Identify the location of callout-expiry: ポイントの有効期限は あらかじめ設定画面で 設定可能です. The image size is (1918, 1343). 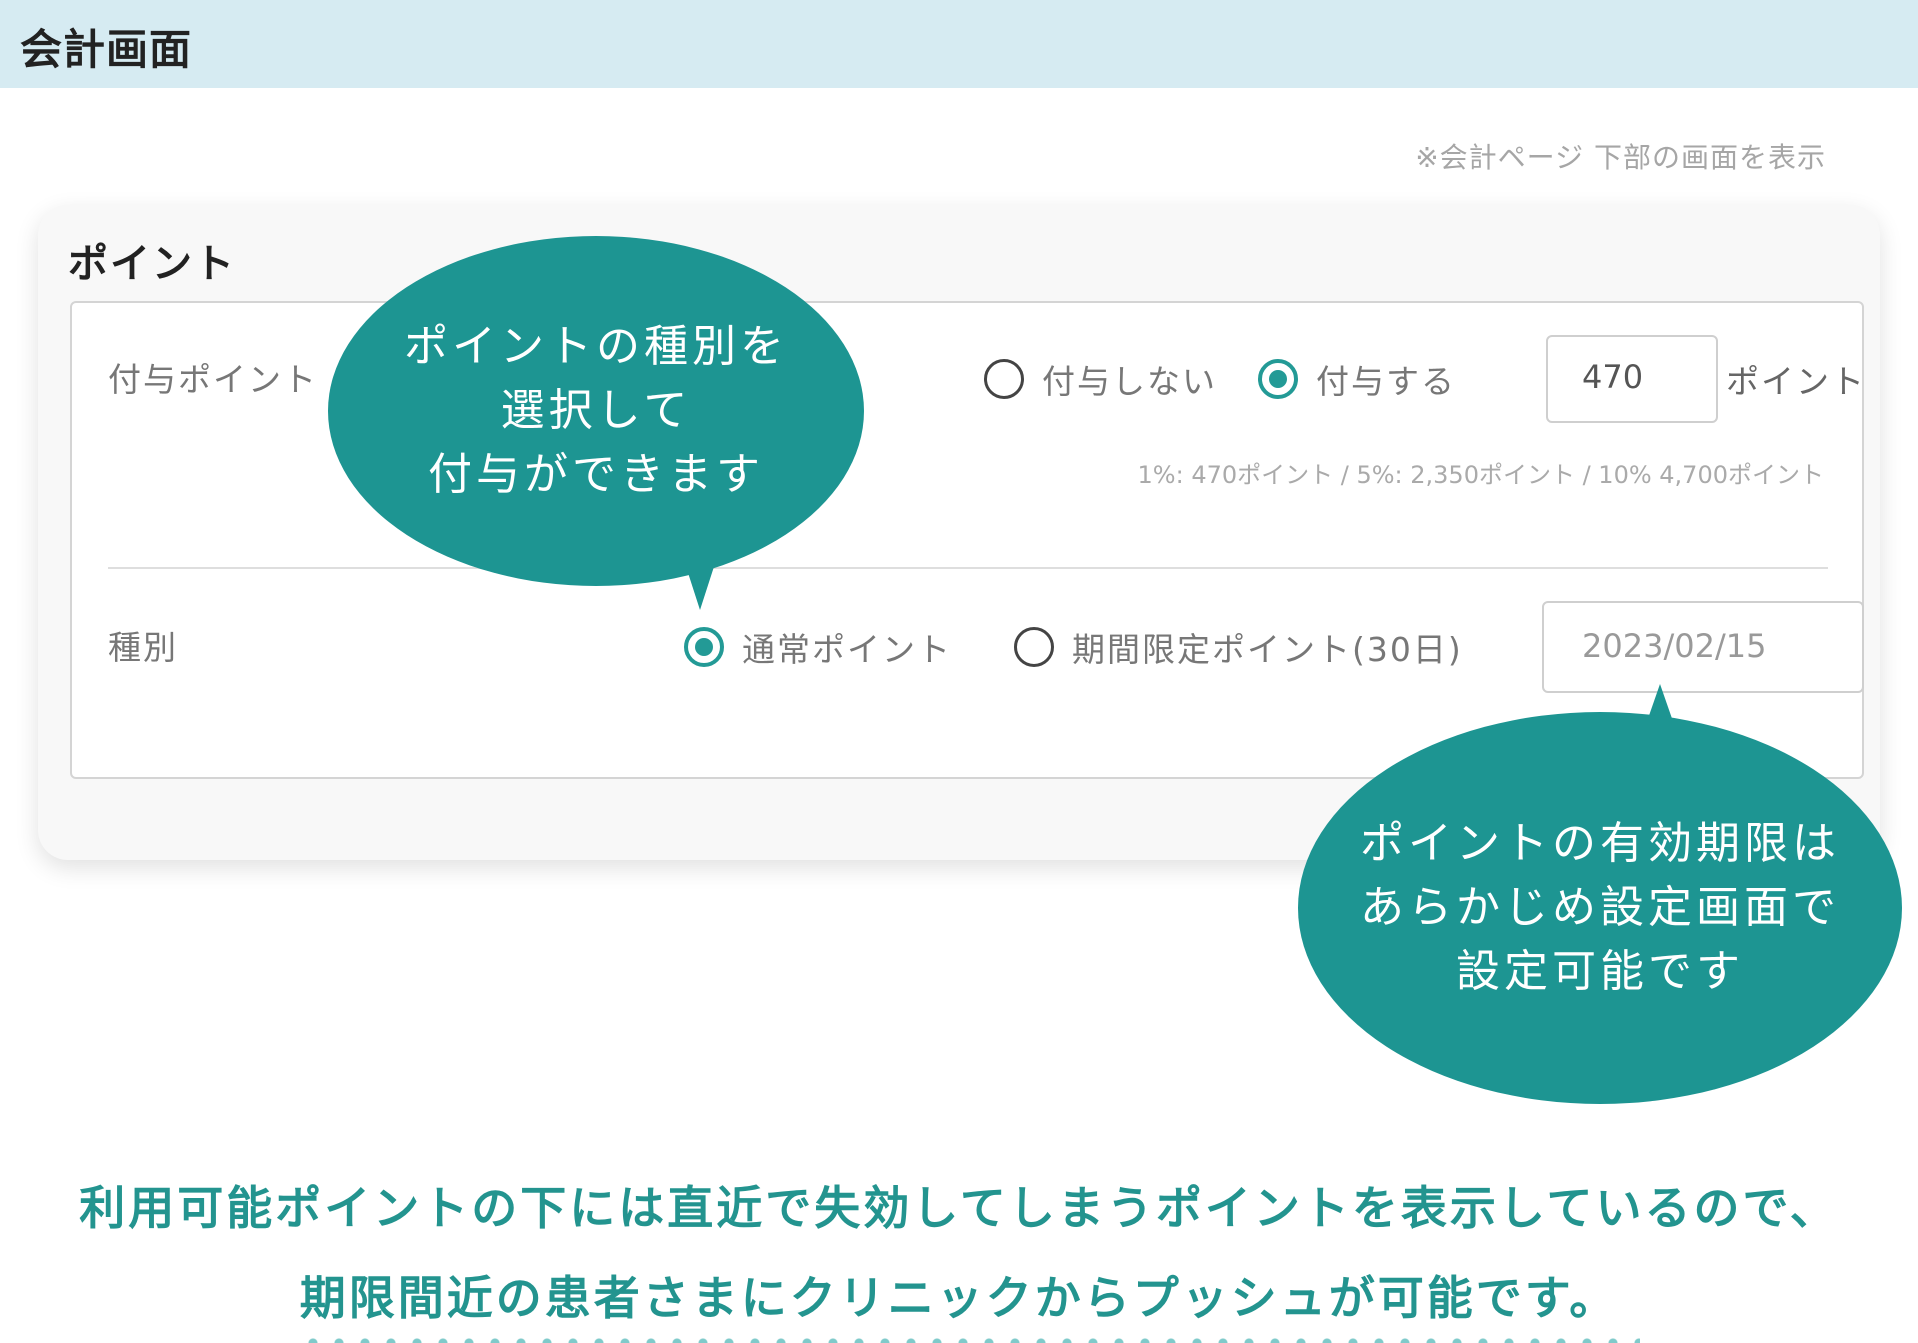
(1600, 908).